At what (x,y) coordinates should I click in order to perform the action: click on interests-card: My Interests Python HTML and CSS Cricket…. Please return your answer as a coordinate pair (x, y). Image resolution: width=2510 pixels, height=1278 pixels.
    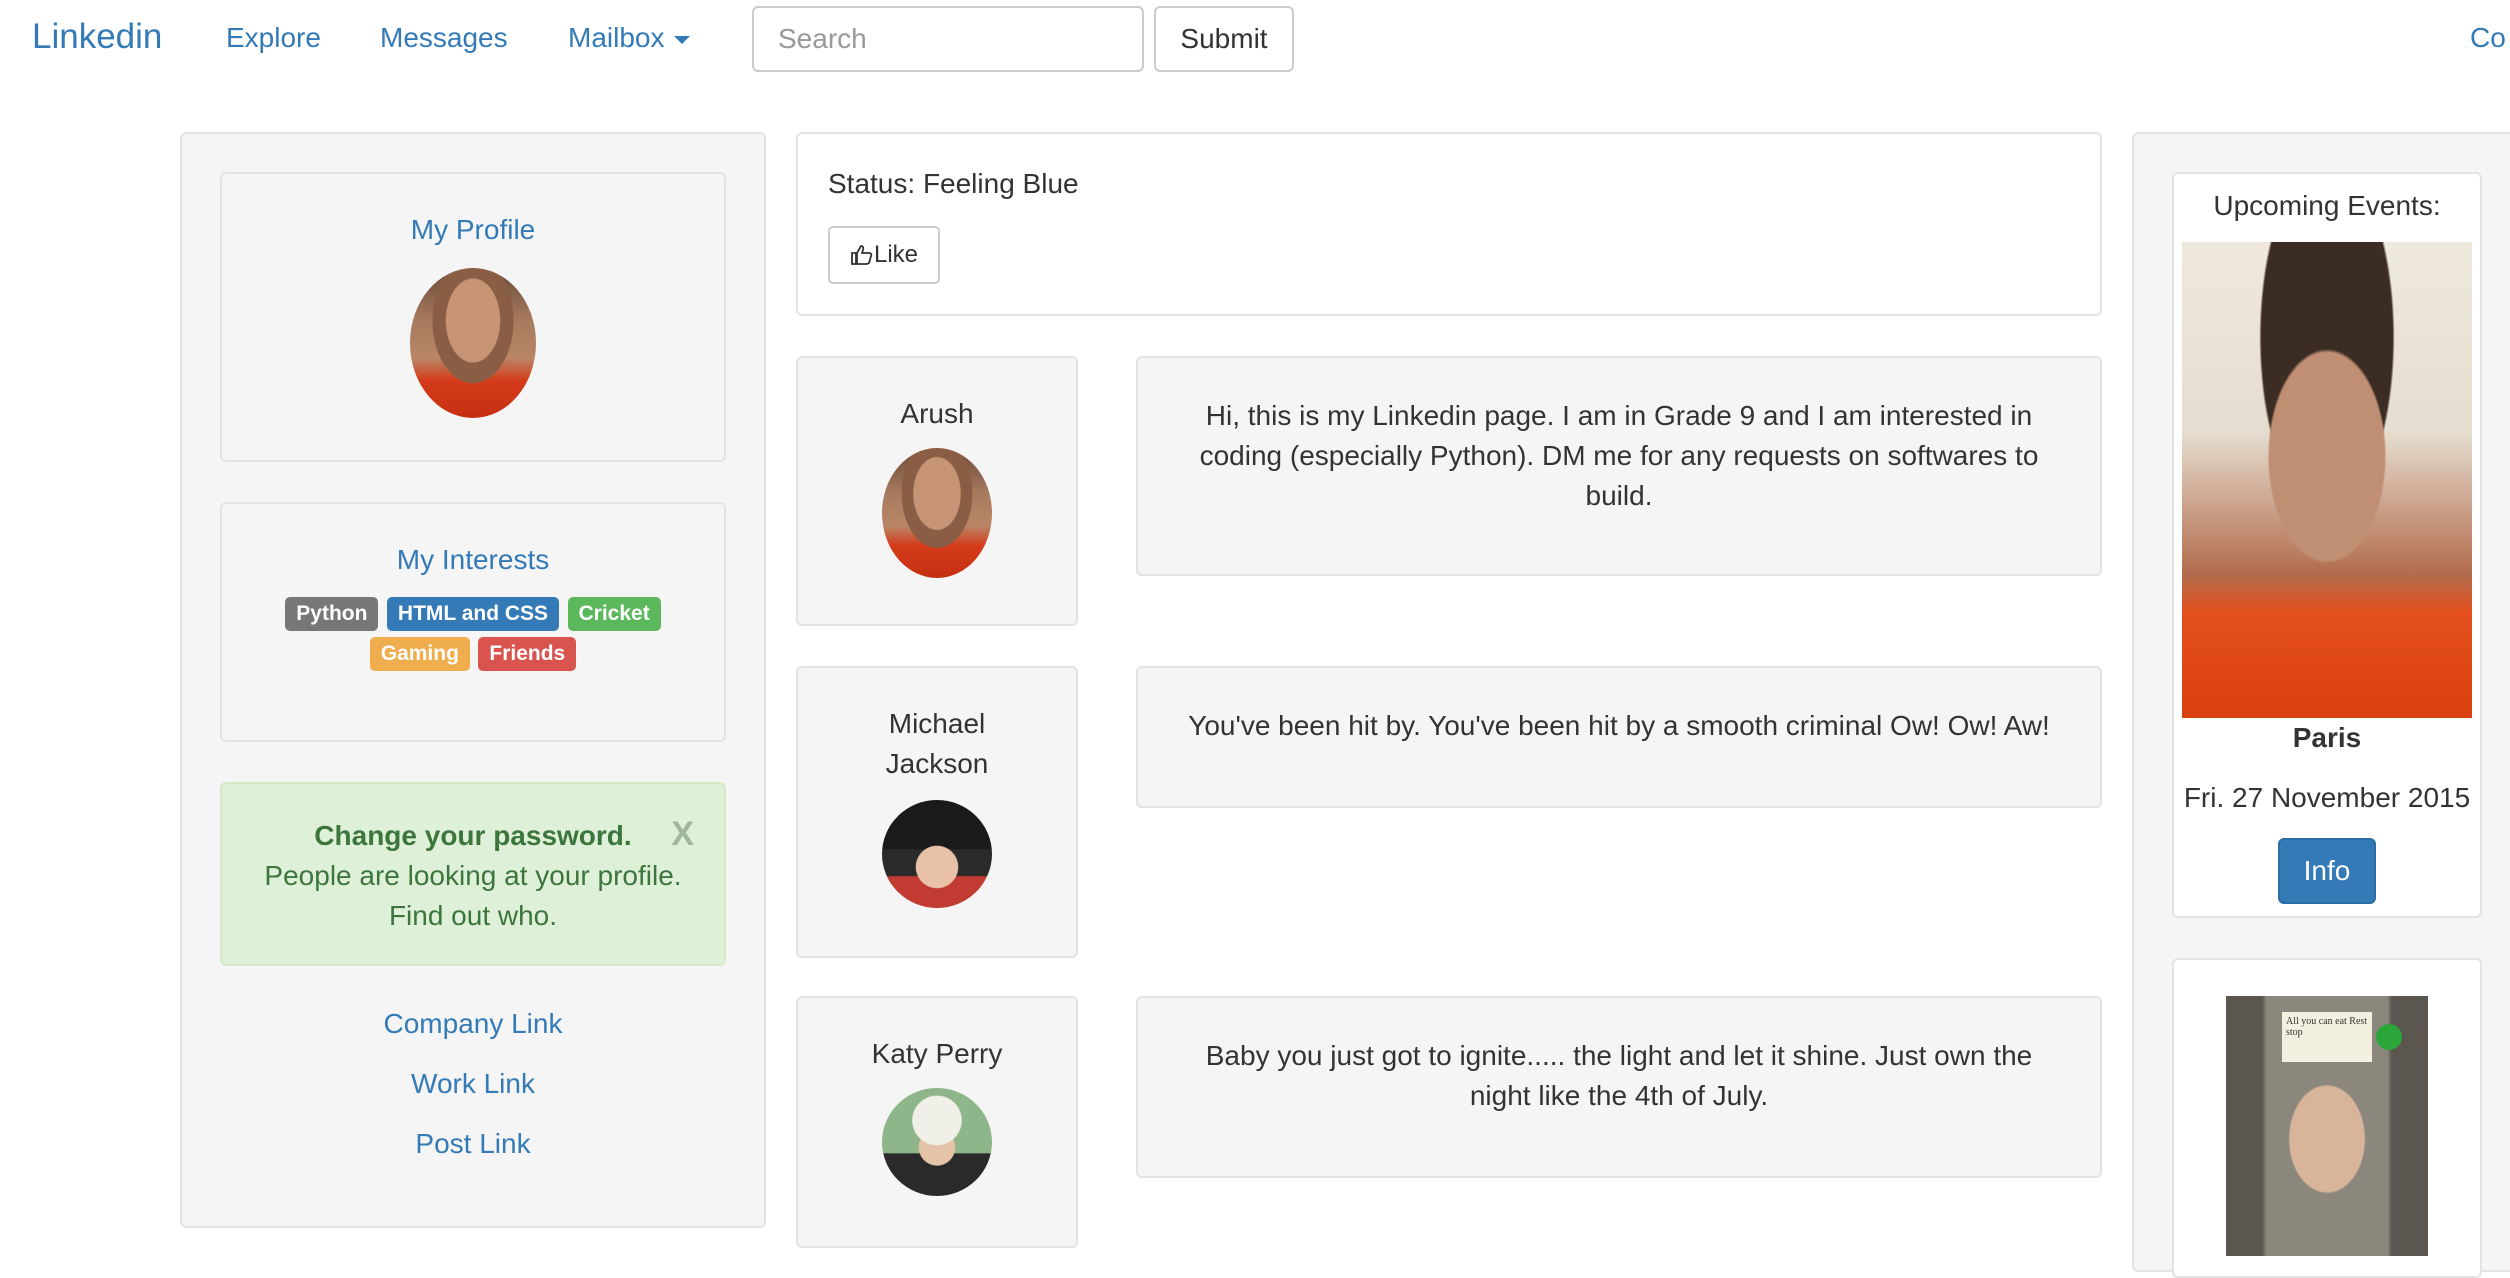
    Looking at the image, I should click on (473, 622).